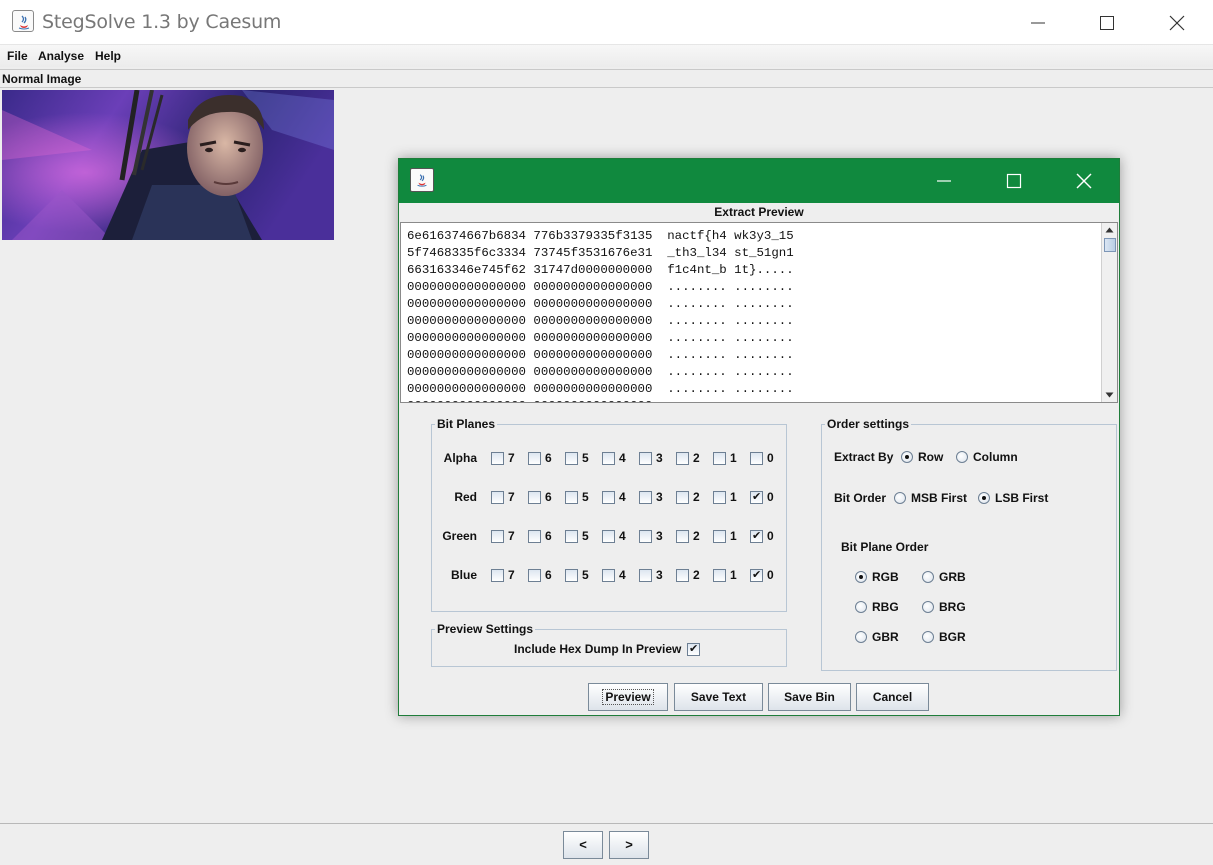 Image resolution: width=1213 pixels, height=865 pixels. I want to click on bit-order-lsb-label: LSB First, so click(1022, 498).